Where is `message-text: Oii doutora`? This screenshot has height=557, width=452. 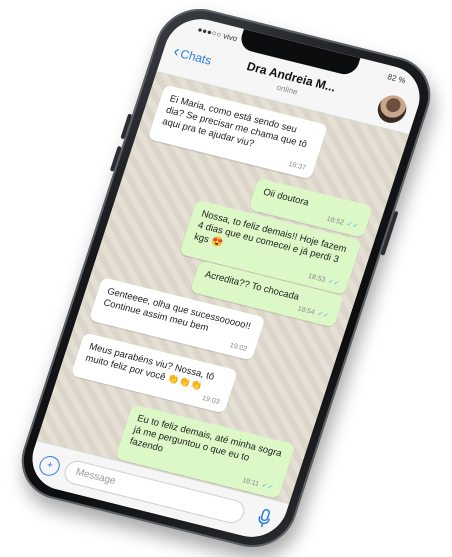 message-text: Oii doutora is located at coordinates (286, 197).